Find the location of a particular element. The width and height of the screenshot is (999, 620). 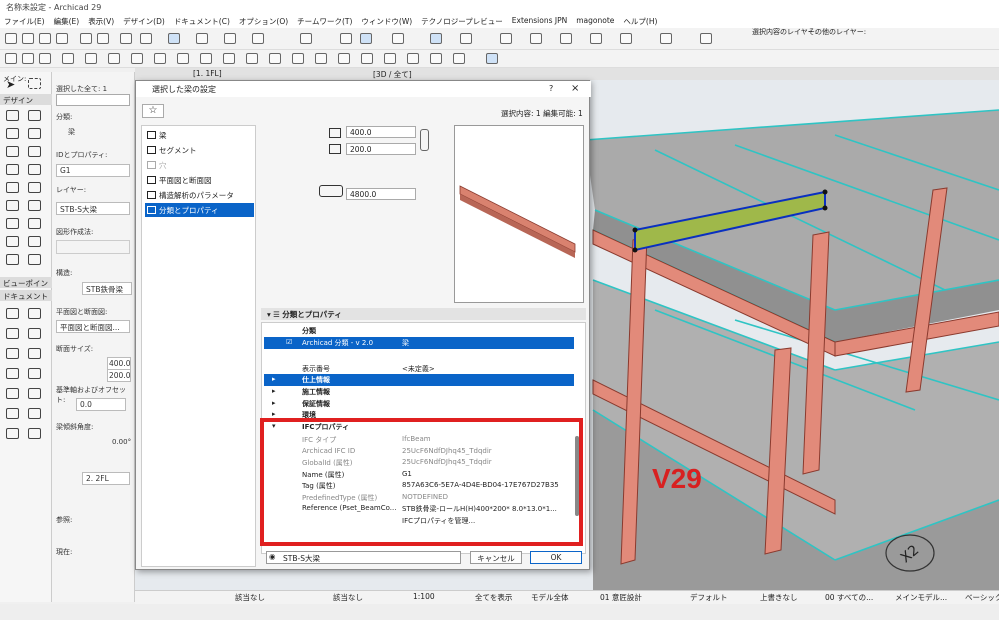

align-icon is located at coordinates (68, 58).